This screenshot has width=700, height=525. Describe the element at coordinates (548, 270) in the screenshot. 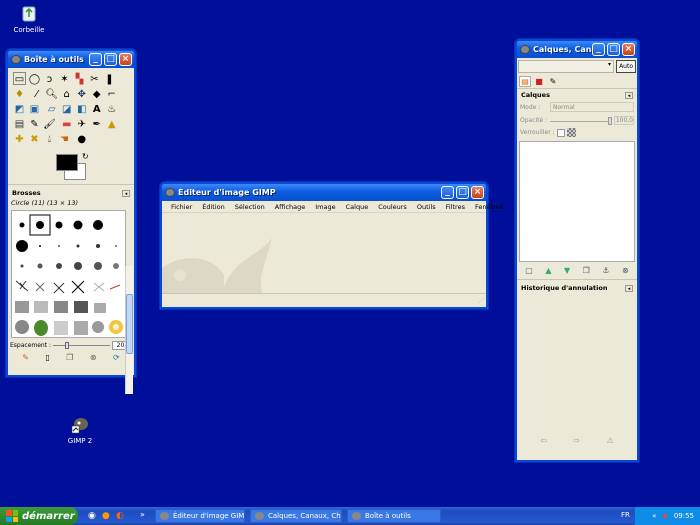

I see `raise-layer-icon: ▲` at that location.